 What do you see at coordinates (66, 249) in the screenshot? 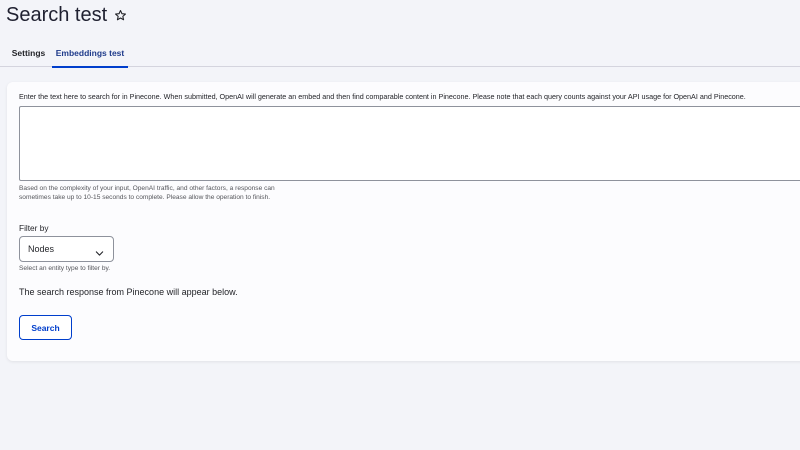
I see `filter-select: Nodes` at bounding box center [66, 249].